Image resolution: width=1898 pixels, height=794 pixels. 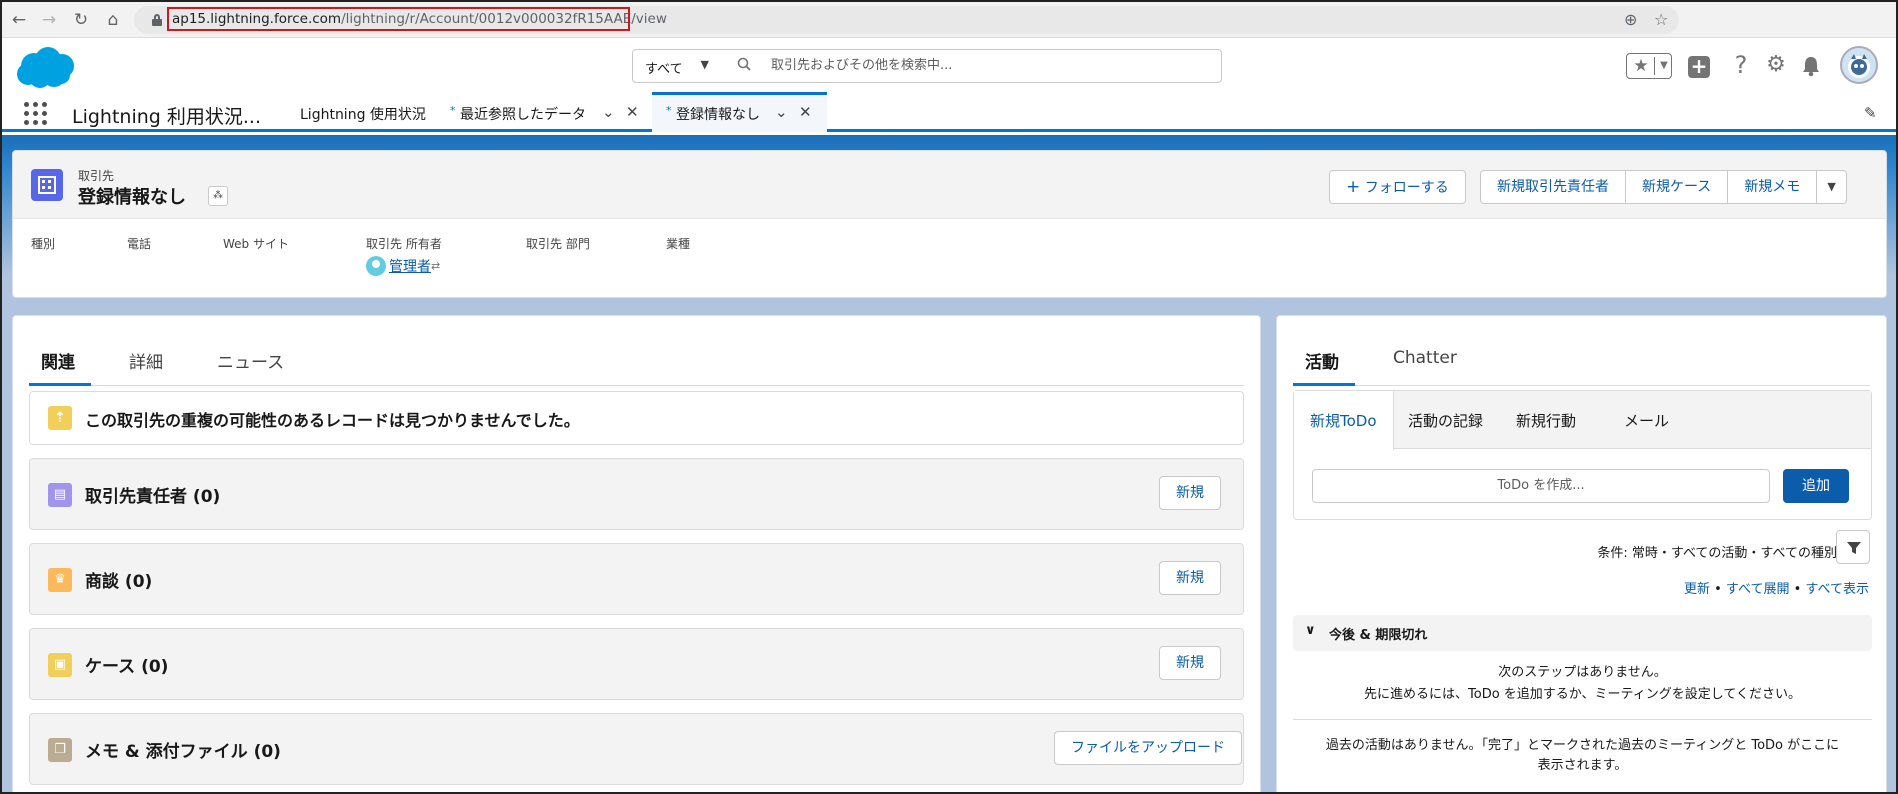 I want to click on notification-bell-icon, so click(x=1811, y=66).